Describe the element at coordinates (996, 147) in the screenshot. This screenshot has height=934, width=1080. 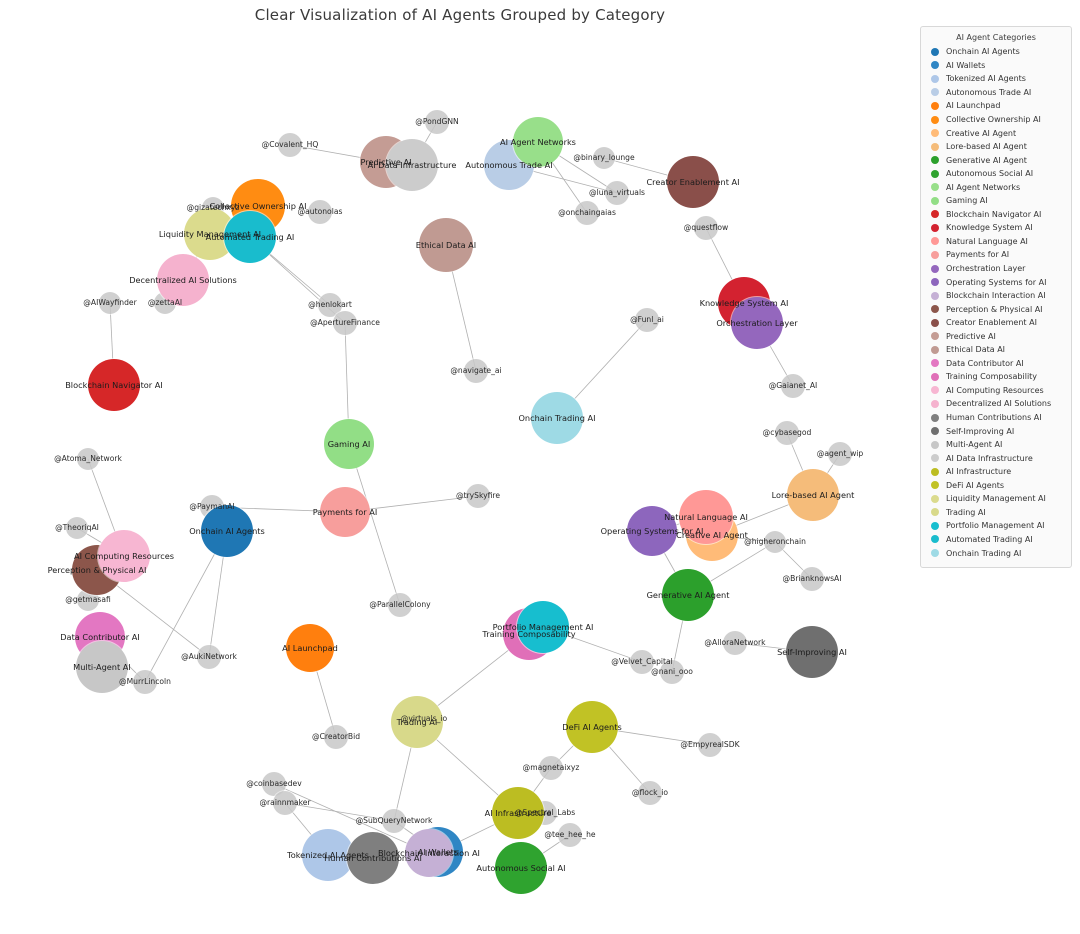
I see `legend-item: Lore-based AI Agent` at that location.